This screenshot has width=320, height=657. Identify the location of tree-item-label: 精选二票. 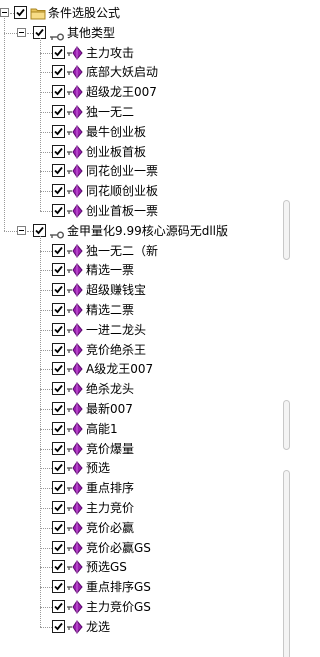
(110, 310).